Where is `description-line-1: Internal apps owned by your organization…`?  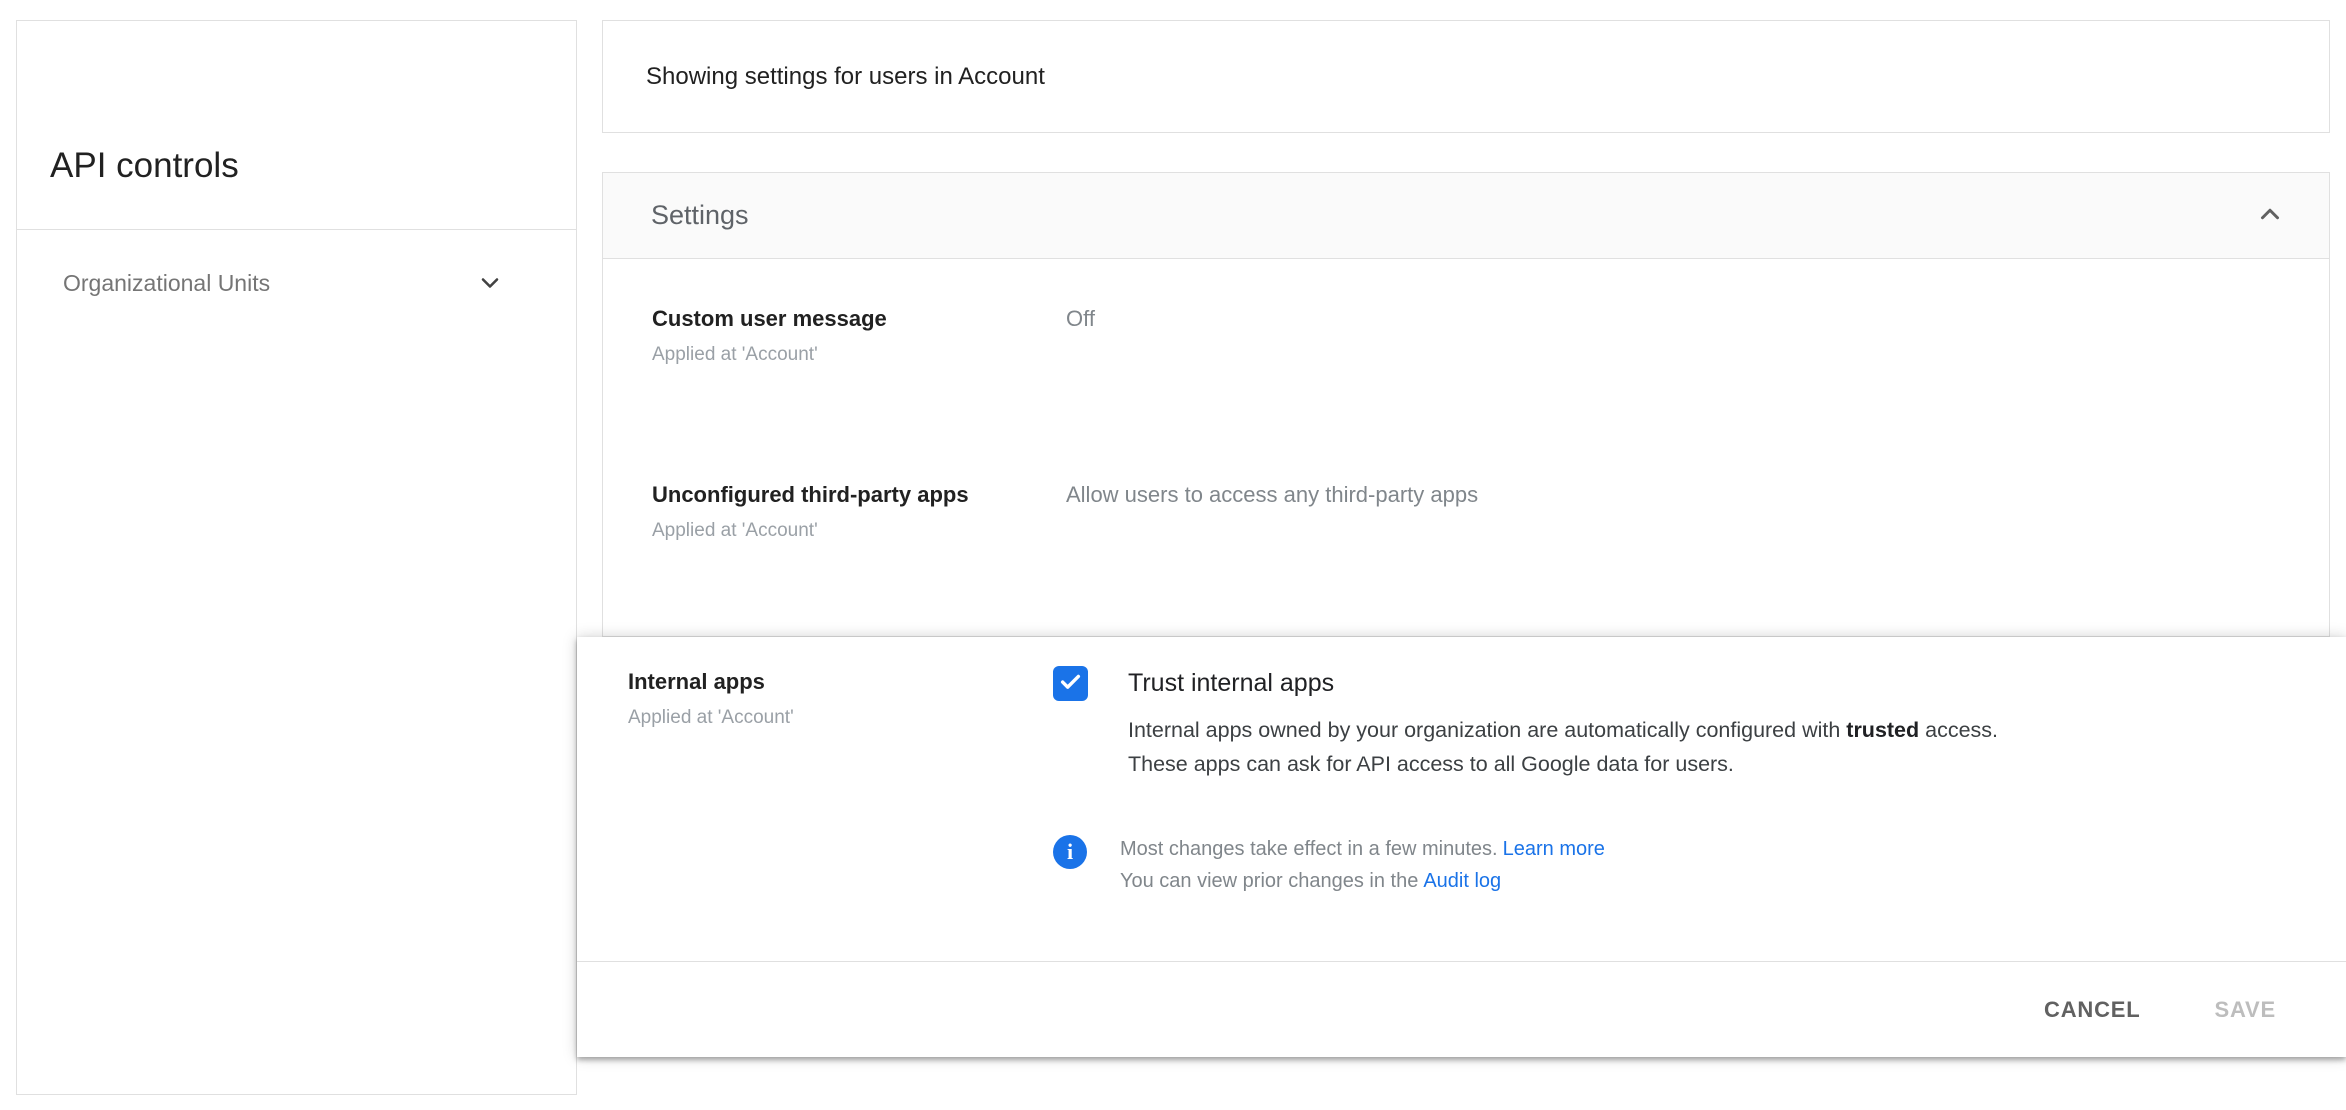 description-line-1: Internal apps owned by your organization… is located at coordinates (1563, 730).